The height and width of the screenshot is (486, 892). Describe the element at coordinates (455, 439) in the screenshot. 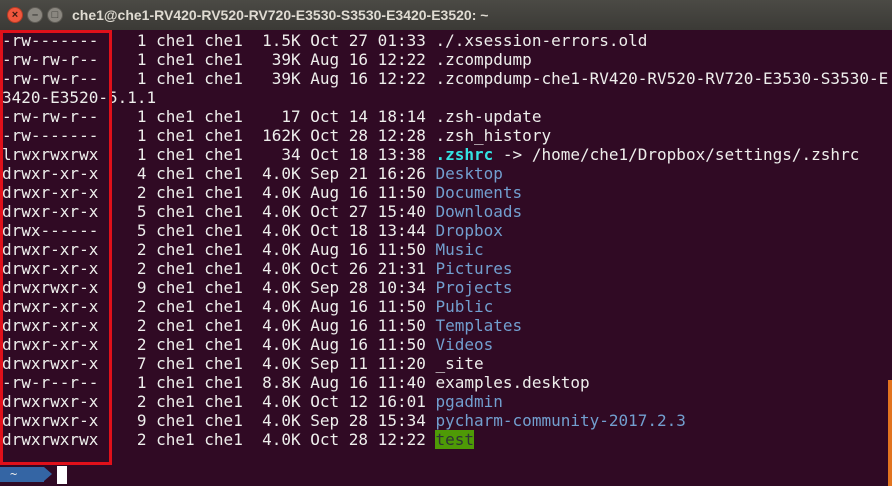

I see `entry-name: test` at that location.